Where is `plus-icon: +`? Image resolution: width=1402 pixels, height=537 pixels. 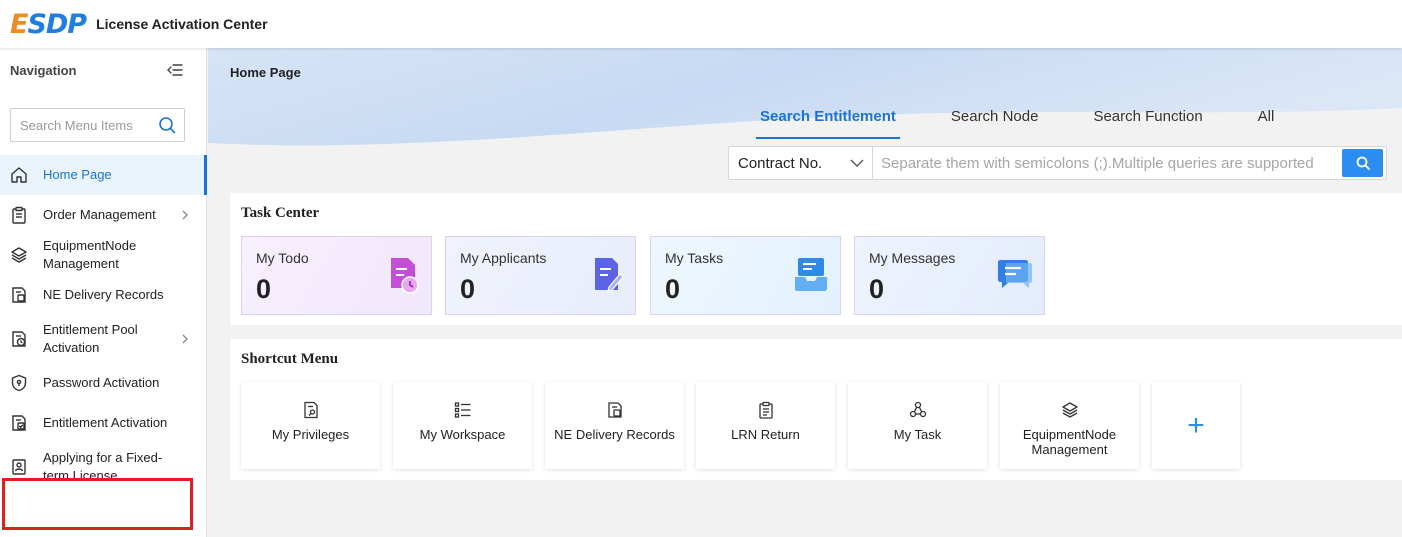
plus-icon: + is located at coordinates (1196, 425).